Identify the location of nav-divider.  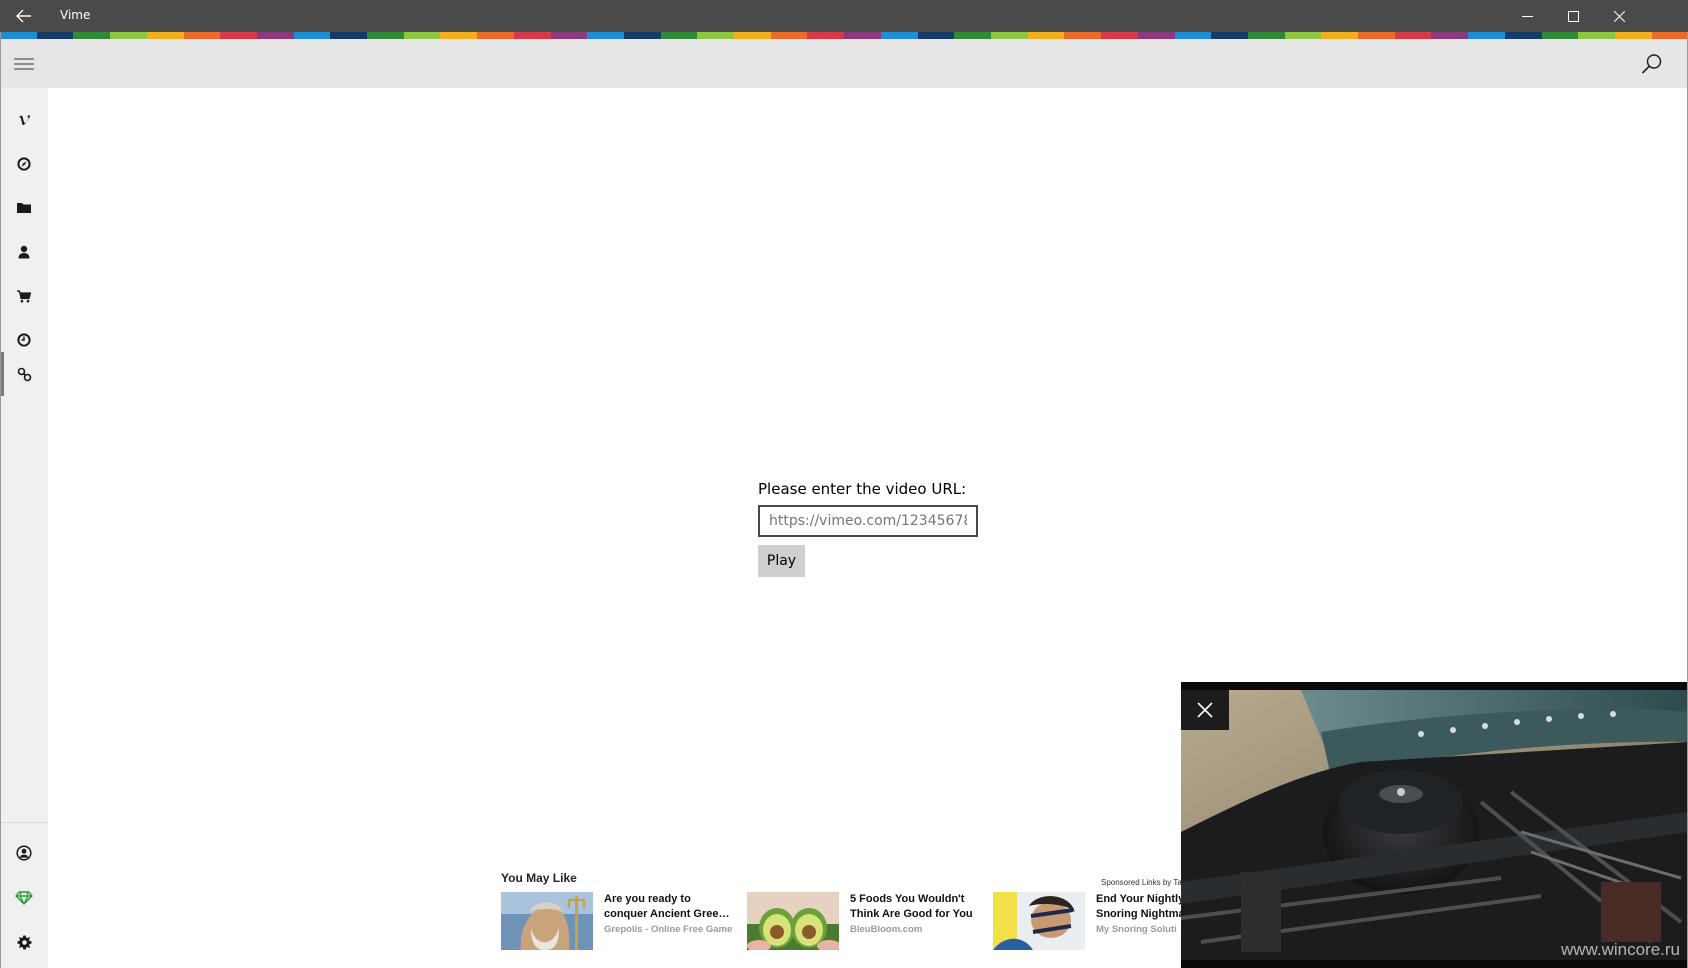
(24, 822).